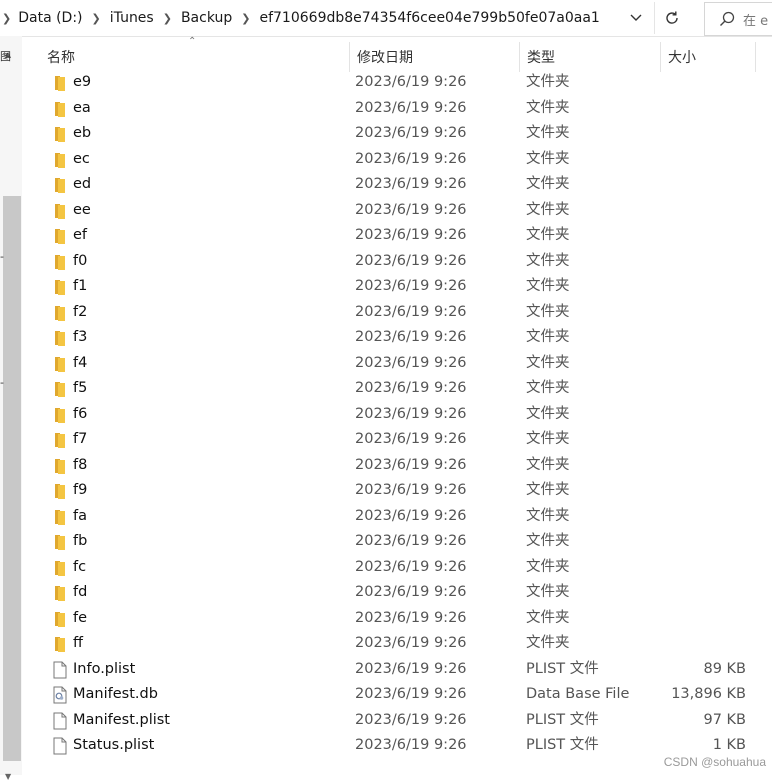  What do you see at coordinates (121, 721) in the screenshot?
I see `file-name: Manifest.plist` at bounding box center [121, 721].